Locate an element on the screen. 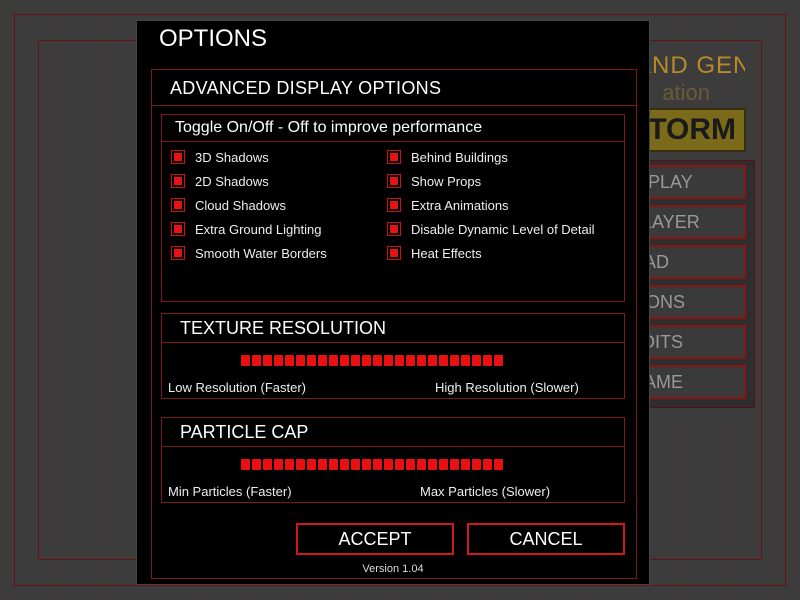 The image size is (800, 600). checkbox-show-props: Show Props is located at coordinates (434, 181).